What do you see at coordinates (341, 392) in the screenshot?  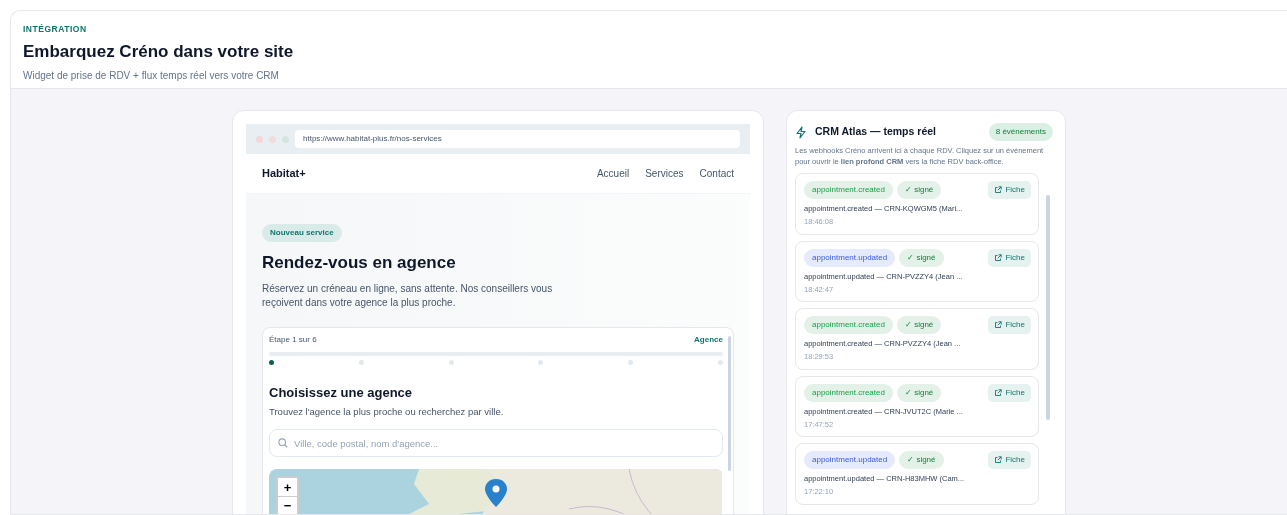 I see `widget-title: Choisissez une agence` at bounding box center [341, 392].